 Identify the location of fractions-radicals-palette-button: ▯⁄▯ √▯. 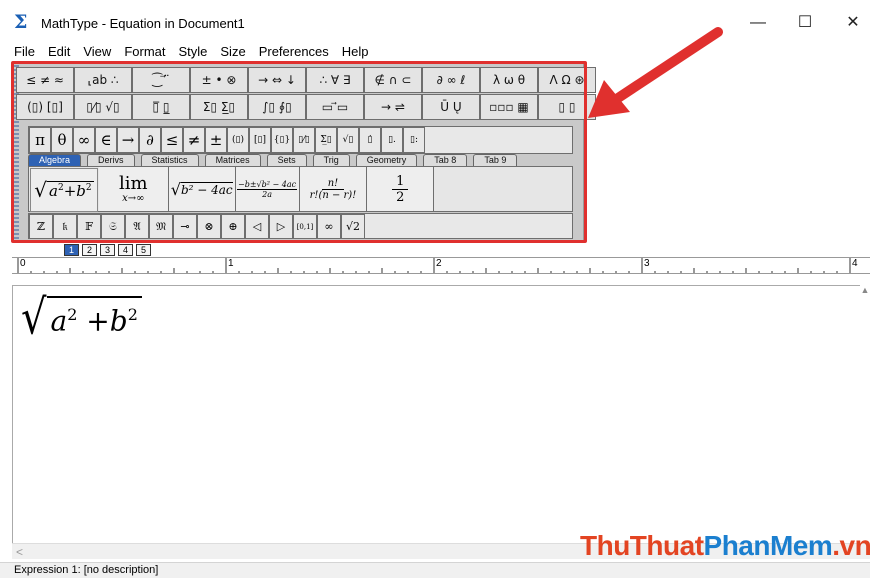
(103, 107).